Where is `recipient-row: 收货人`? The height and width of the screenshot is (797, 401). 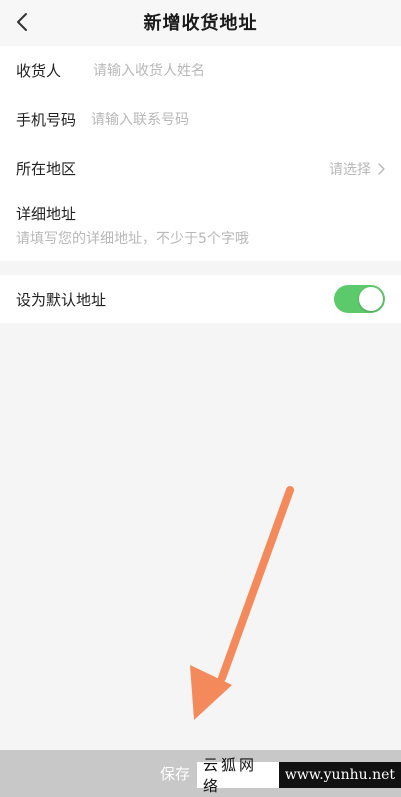 recipient-row: 收货人 is located at coordinates (200, 70).